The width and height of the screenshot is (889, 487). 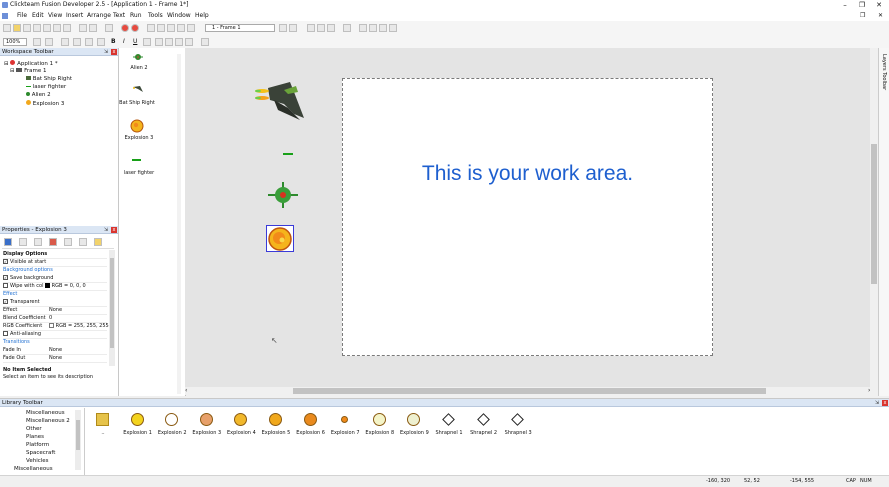 I want to click on send-back-icon, so click(x=89, y=42).